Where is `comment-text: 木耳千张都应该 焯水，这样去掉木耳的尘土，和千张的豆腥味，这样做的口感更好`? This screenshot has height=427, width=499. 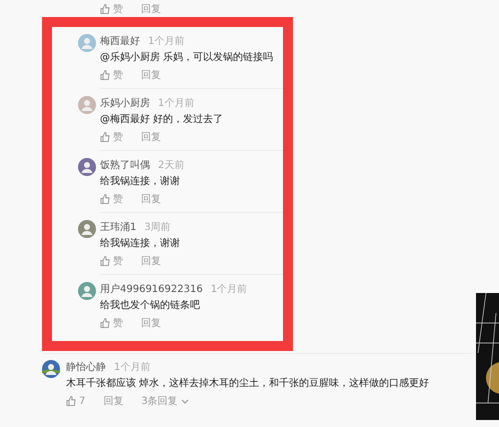 comment-text: 木耳千张都应该 焯水，这样去掉木耳的尘土，和千张的豆腥味，这样做的口感更好 is located at coordinates (248, 383).